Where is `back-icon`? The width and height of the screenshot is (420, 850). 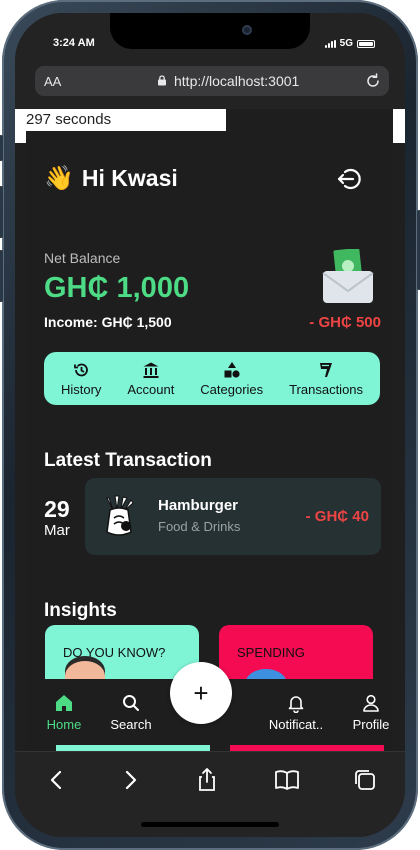 back-icon is located at coordinates (57, 780).